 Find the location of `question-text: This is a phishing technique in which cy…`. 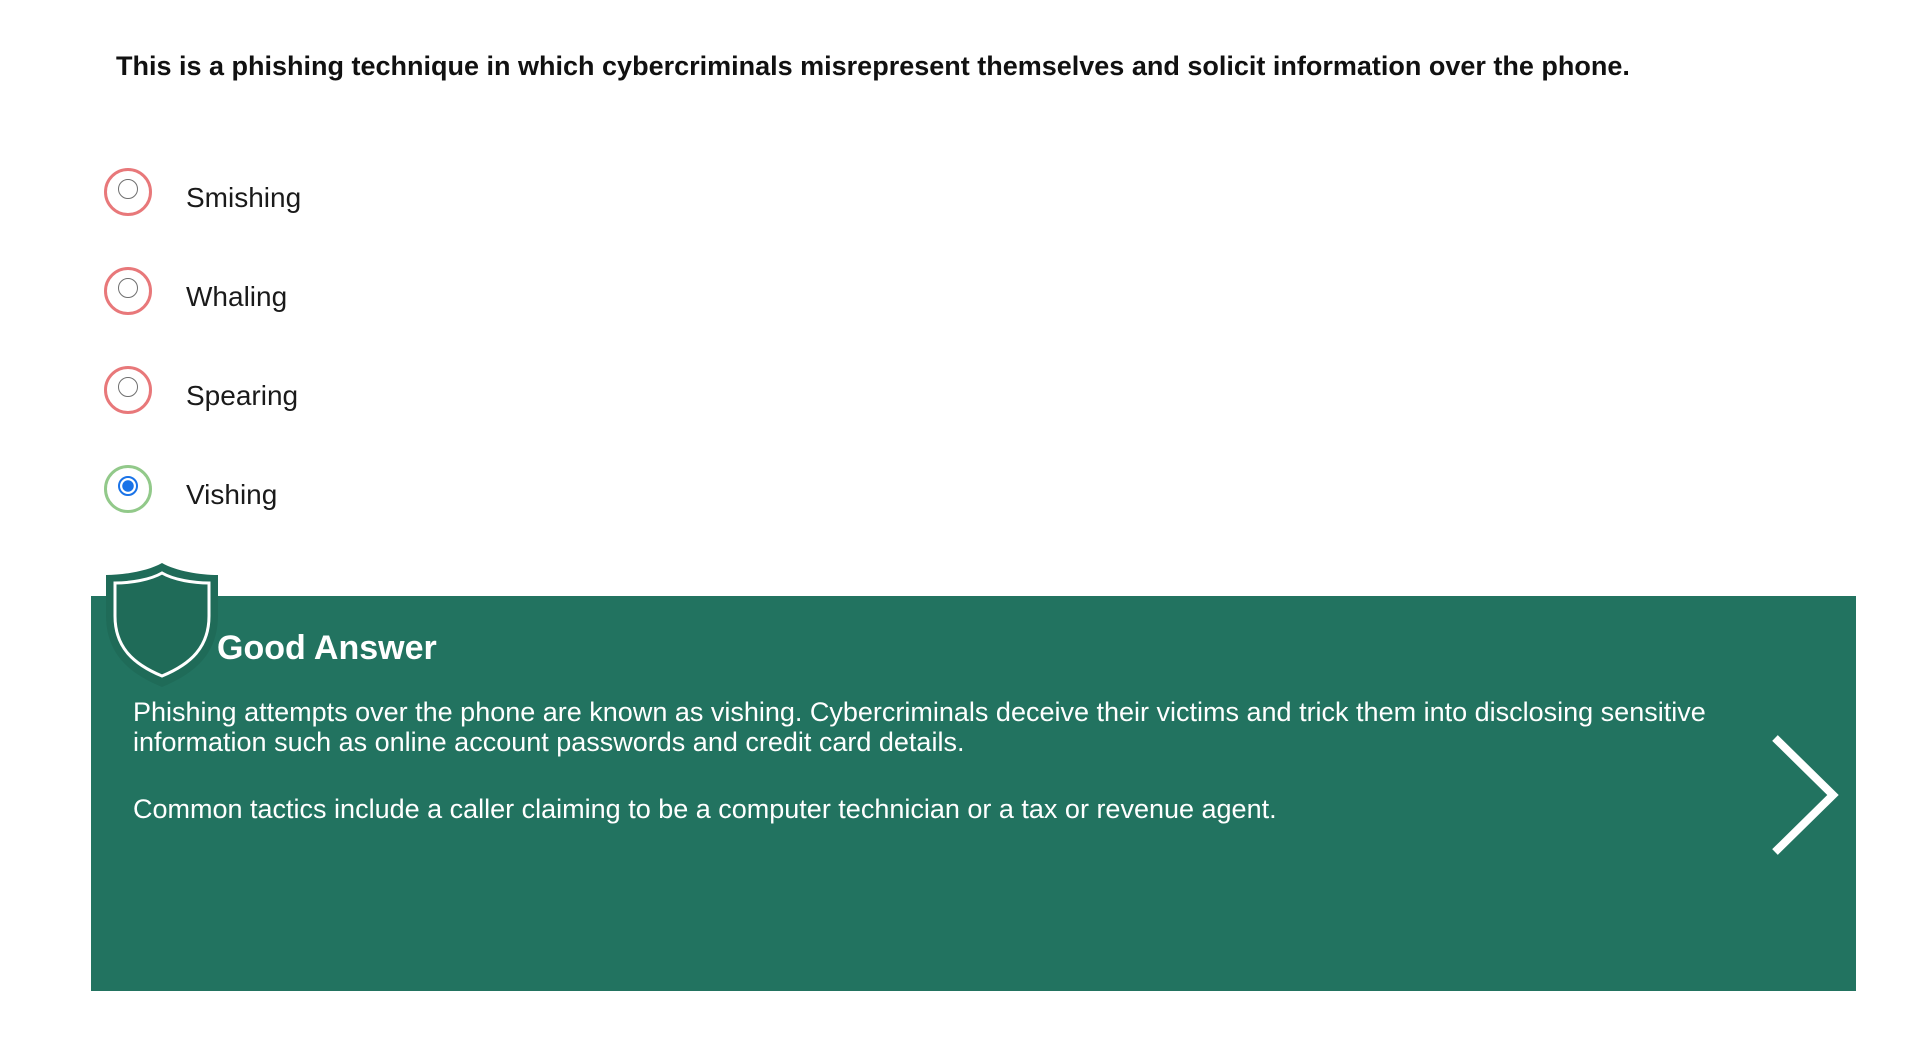

question-text: This is a phishing technique in which cy… is located at coordinates (873, 66).